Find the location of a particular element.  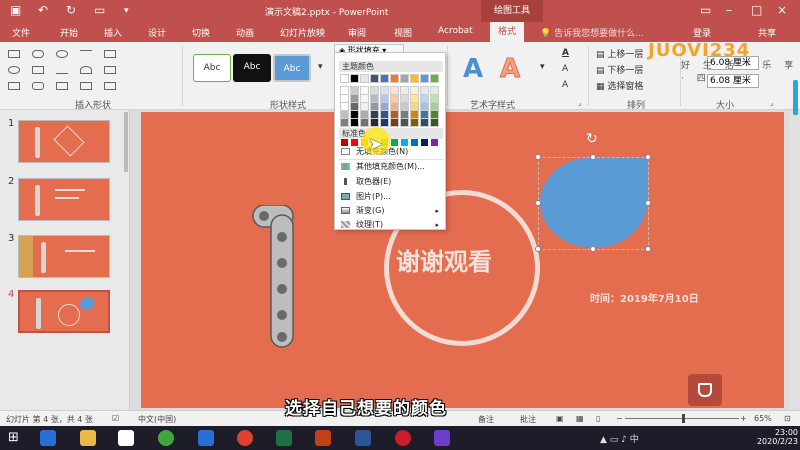

style-fill-blue: Abc is located at coordinates (292, 68).